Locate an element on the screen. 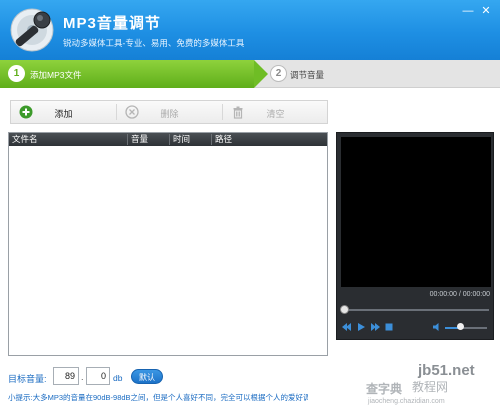 This screenshot has width=500, height=410. seek-bar is located at coordinates (416, 310).